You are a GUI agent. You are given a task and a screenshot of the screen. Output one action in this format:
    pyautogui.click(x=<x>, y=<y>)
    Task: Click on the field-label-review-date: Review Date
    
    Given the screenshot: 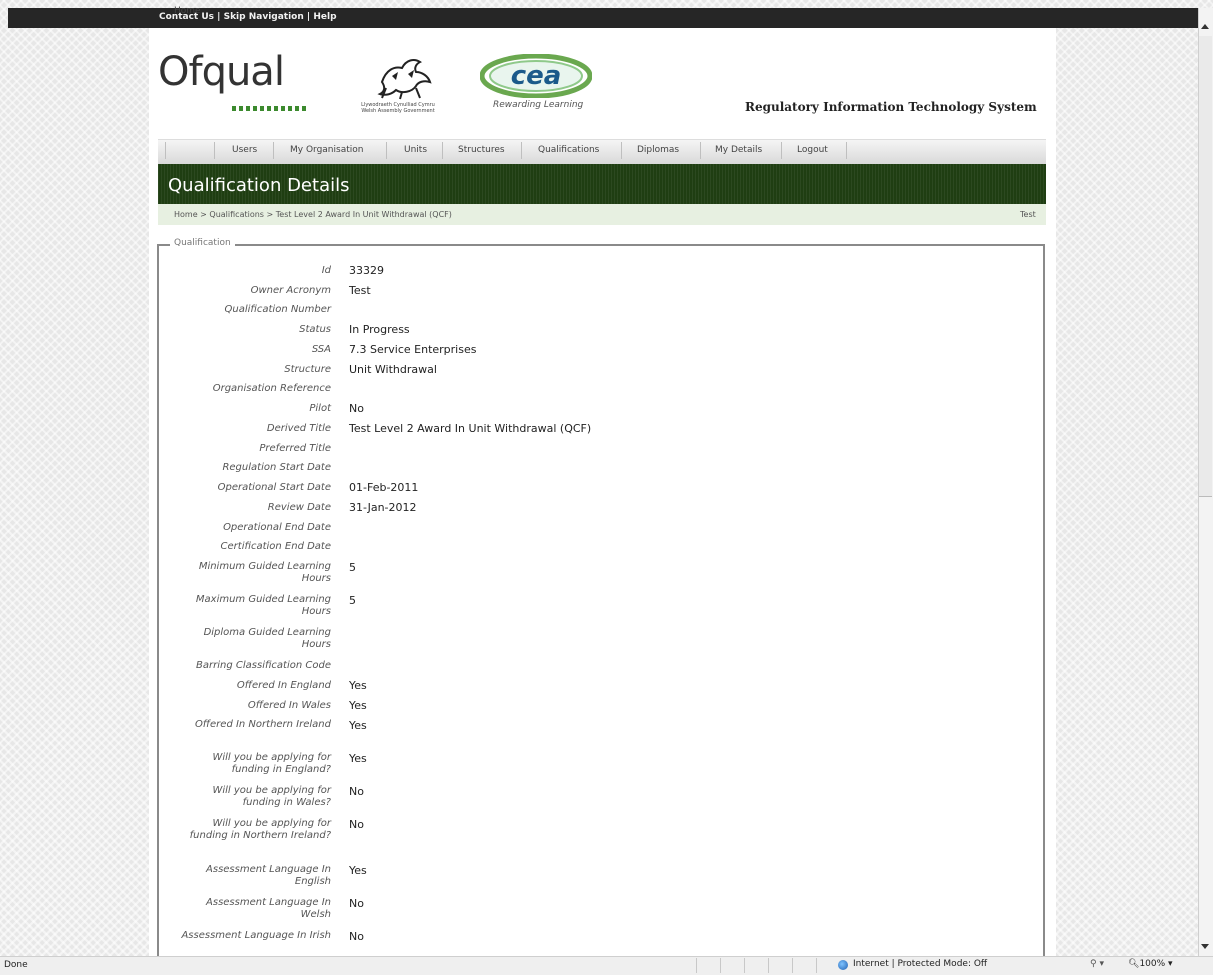 What is the action you would take?
    pyautogui.click(x=299, y=507)
    